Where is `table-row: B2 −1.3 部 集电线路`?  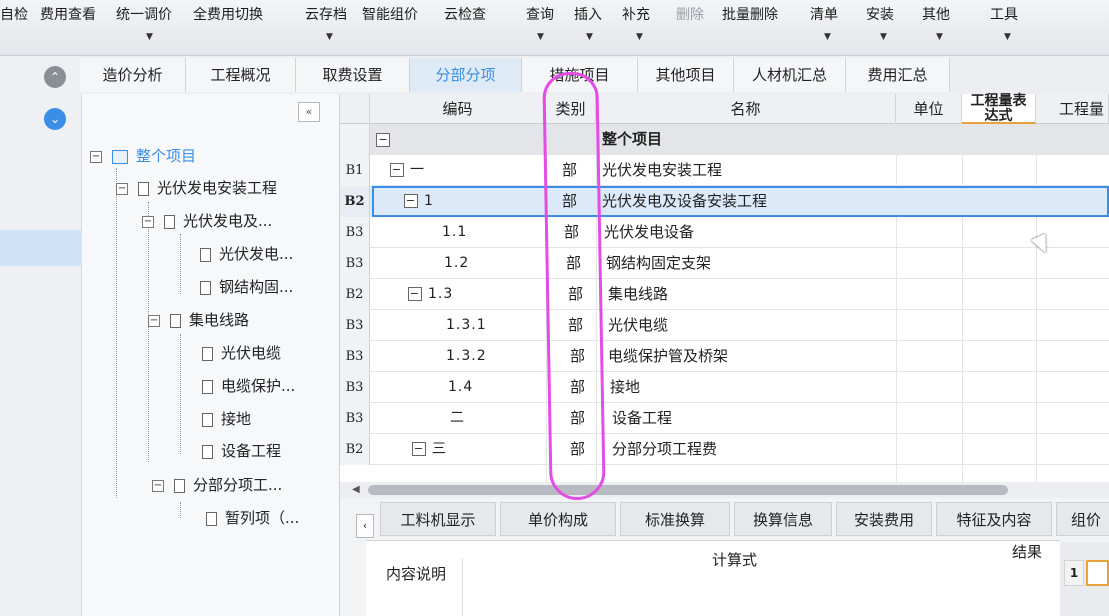
table-row: B2 −1.3 部 集电线路 is located at coordinates (724, 294).